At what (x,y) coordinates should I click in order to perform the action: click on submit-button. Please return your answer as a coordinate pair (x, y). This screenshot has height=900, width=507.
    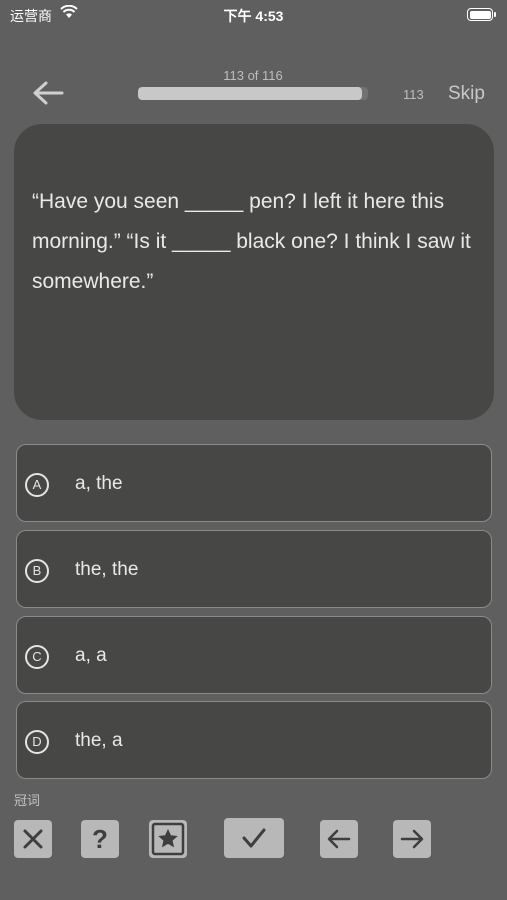
    Looking at the image, I should click on (254, 838).